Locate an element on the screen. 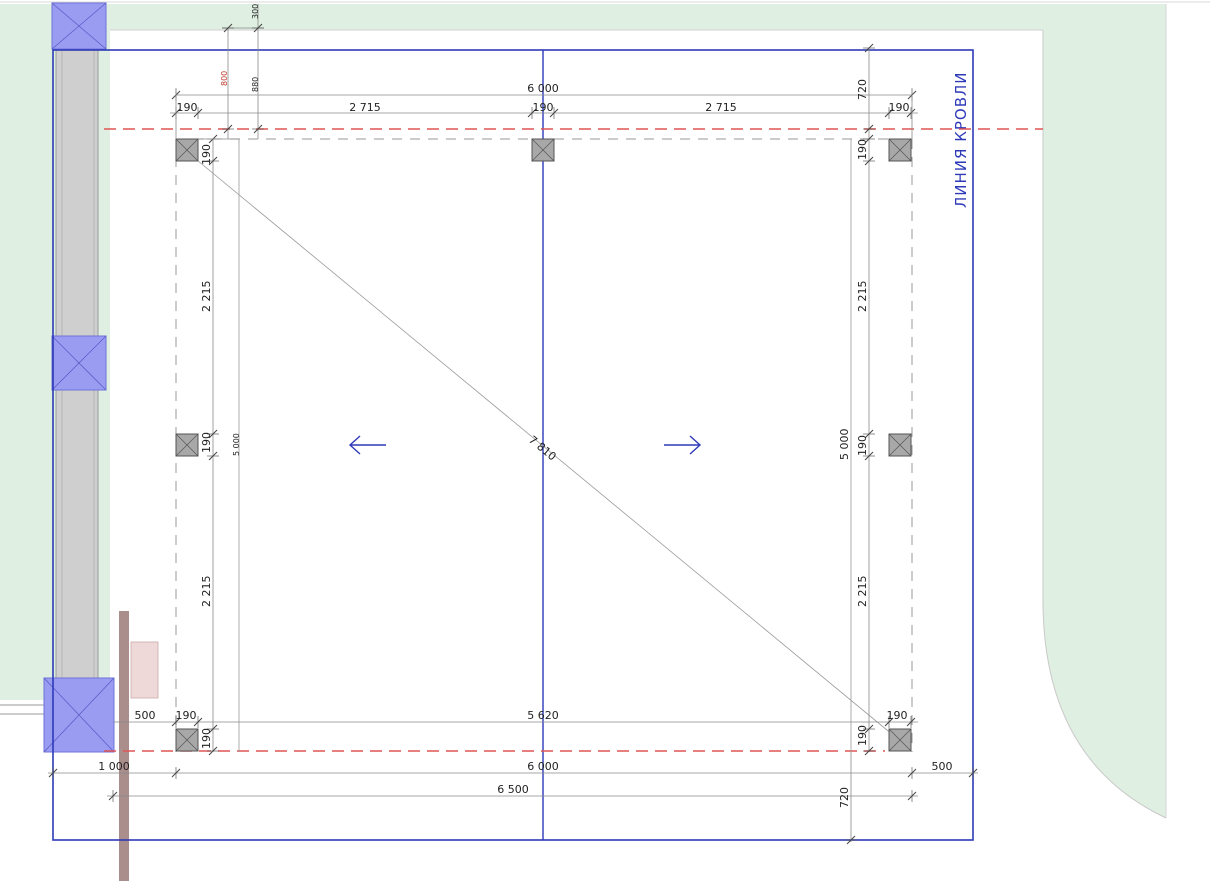  post-mid-right is located at coordinates (900, 445).